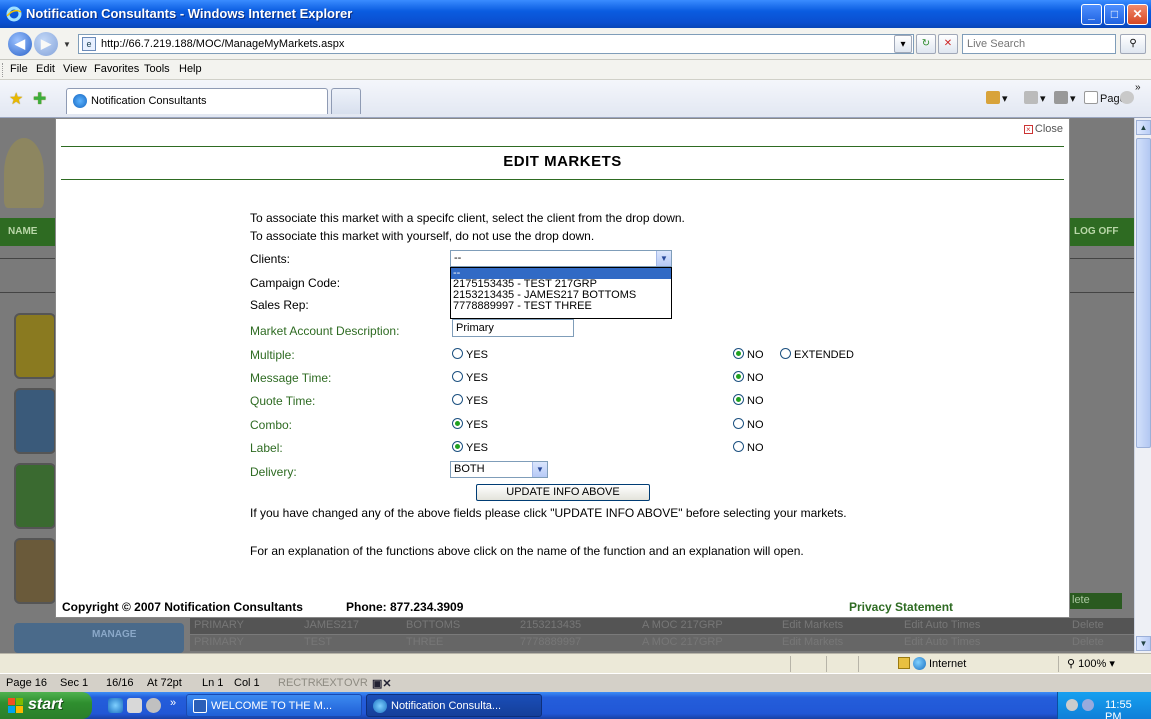 This screenshot has width=1151, height=719. Describe the element at coordinates (190, 69) in the screenshot. I see `menu-help: Help` at that location.